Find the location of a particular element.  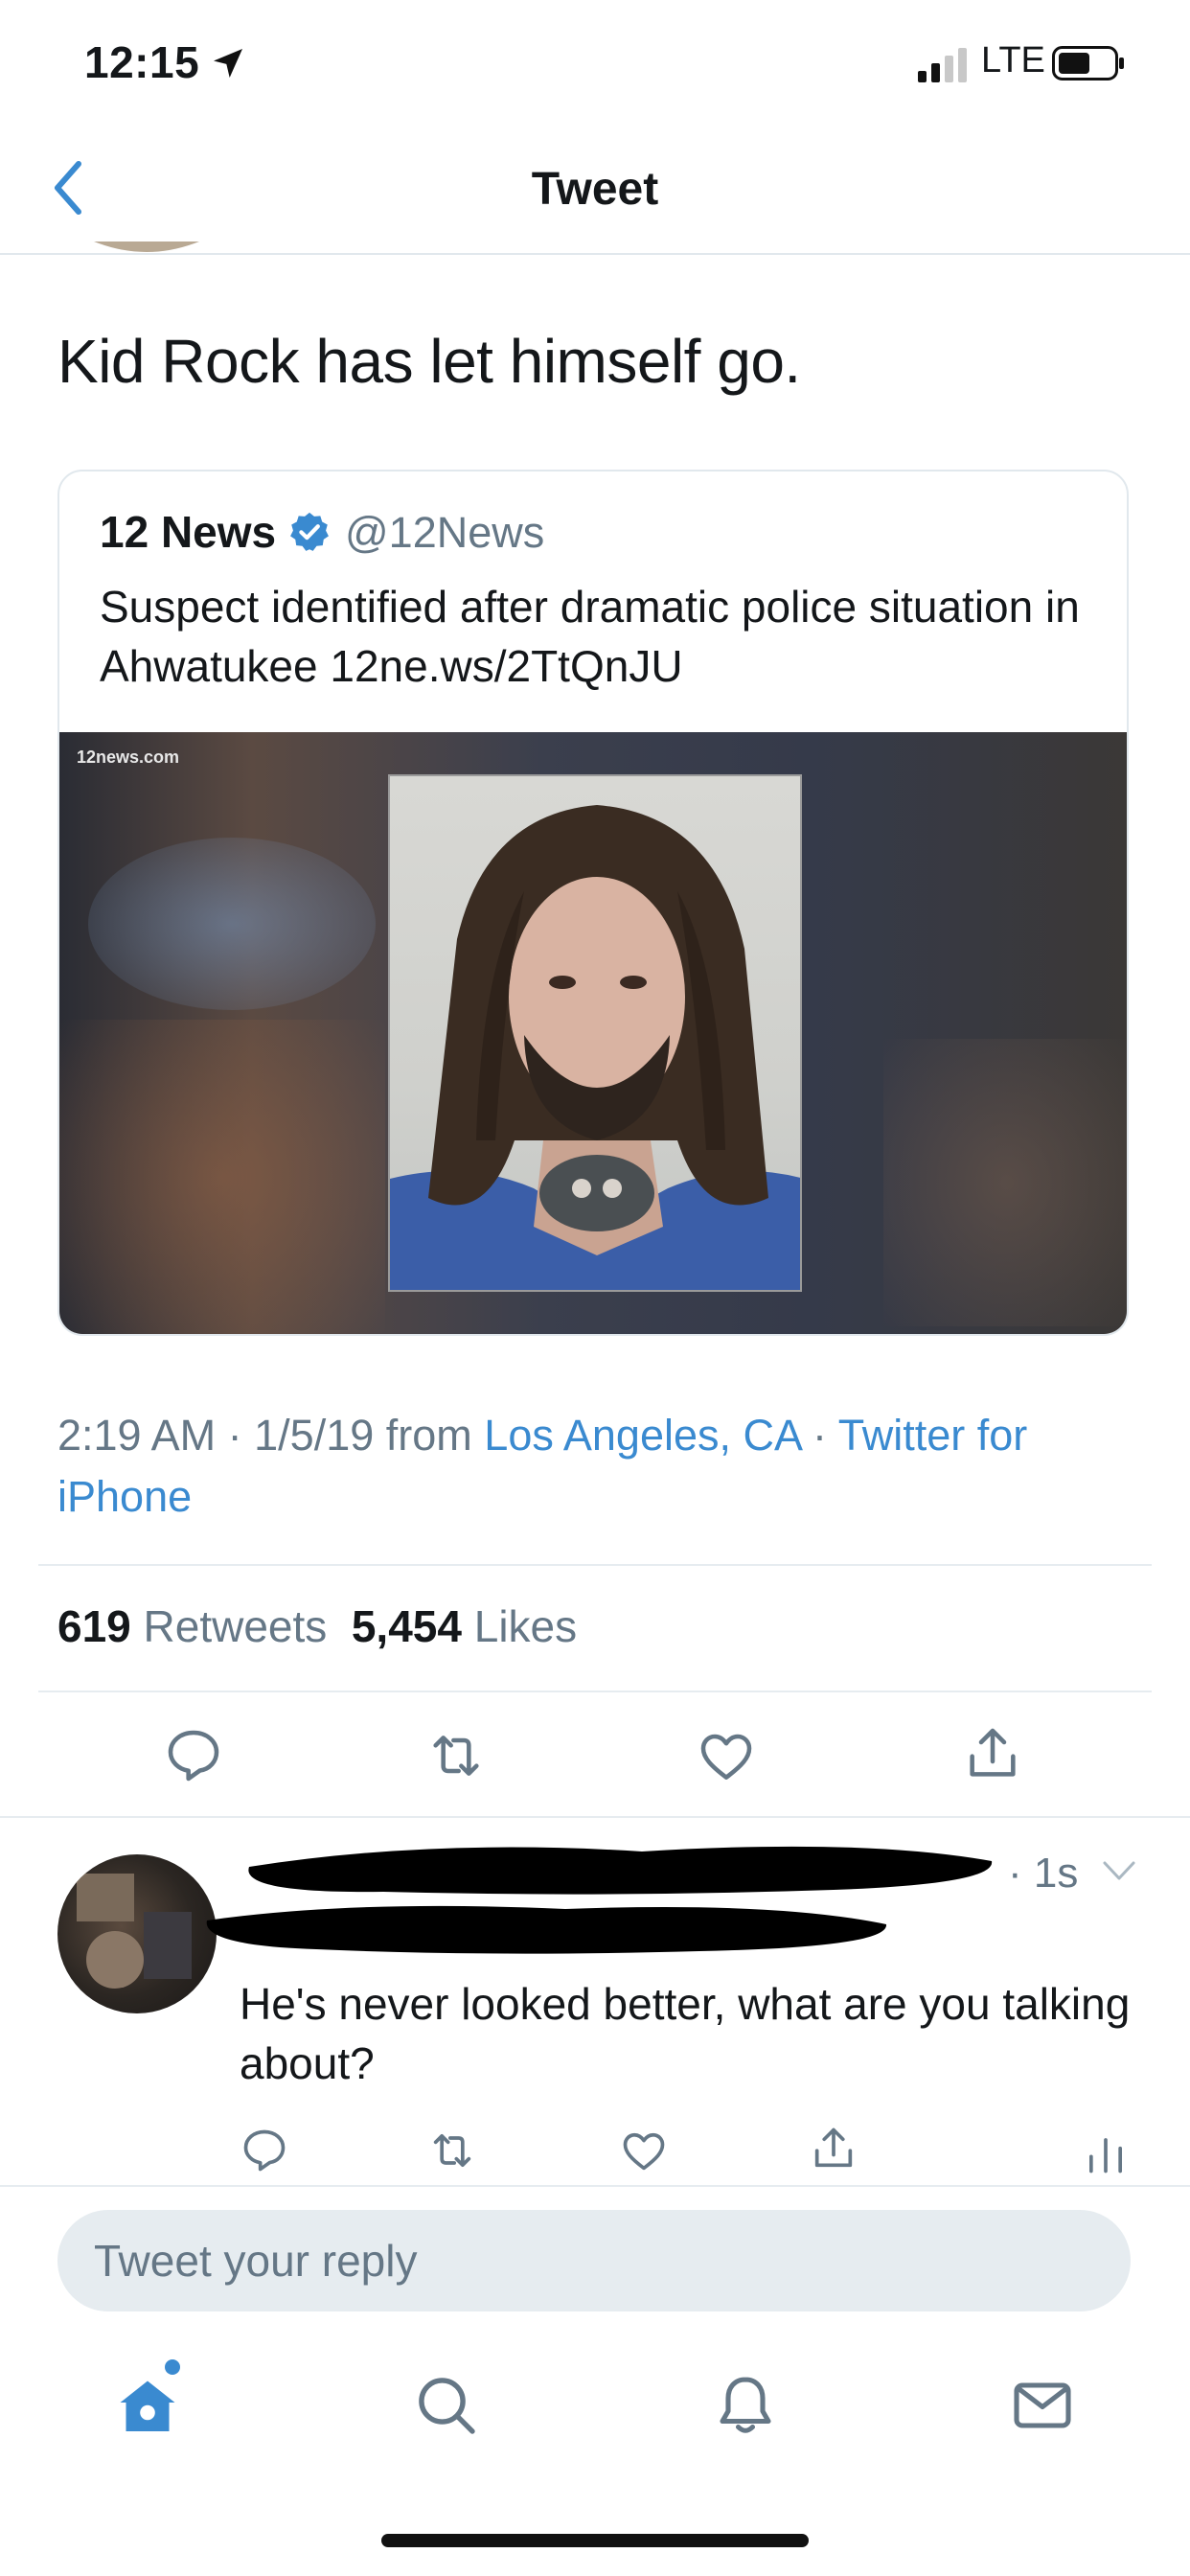

tweet-time: 2:19 AM is located at coordinates (137, 1435).